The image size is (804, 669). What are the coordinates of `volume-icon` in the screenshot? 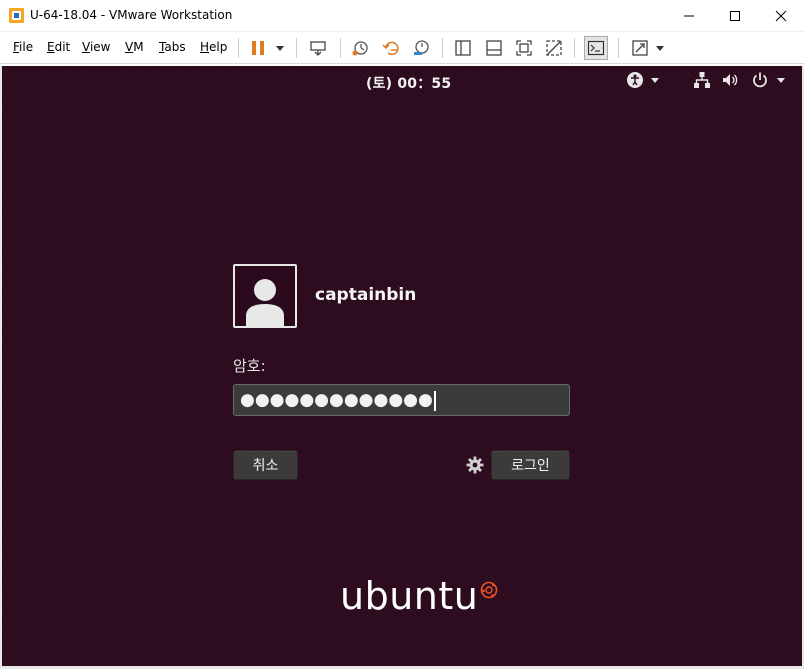 It's located at (730, 80).